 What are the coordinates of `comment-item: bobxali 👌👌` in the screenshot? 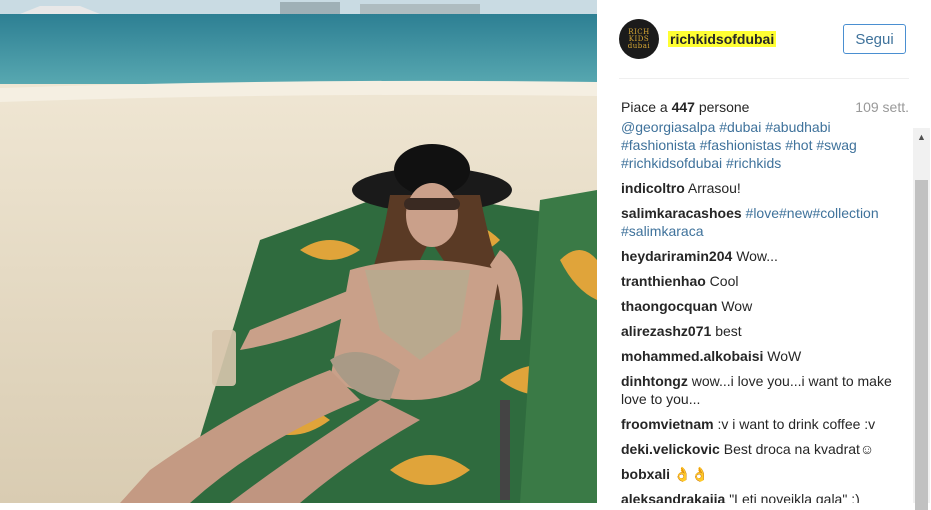 It's located at (761, 474).